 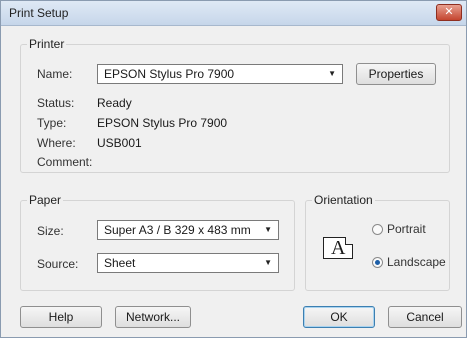 What do you see at coordinates (396, 74) in the screenshot?
I see `properties-button: Properties` at bounding box center [396, 74].